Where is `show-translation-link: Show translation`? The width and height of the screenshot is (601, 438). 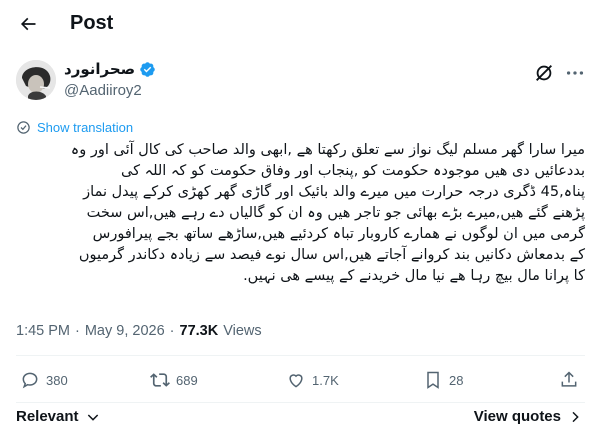 show-translation-link: Show translation is located at coordinates (74, 127).